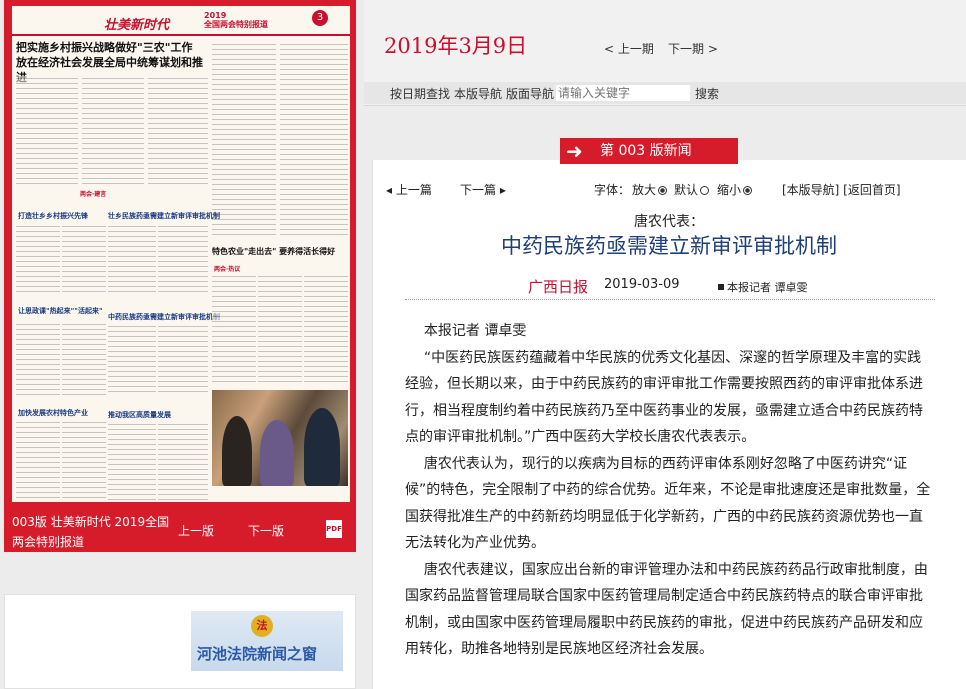 The image size is (966, 689). I want to click on issue-date: 2019年3月9日, so click(456, 46).